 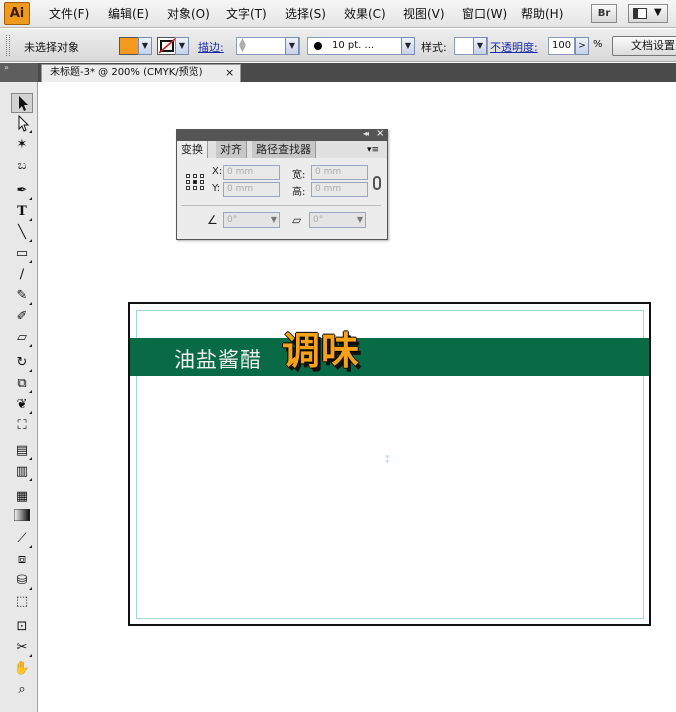 What do you see at coordinates (229, 73) in the screenshot?
I see `close-icon: ×` at bounding box center [229, 73].